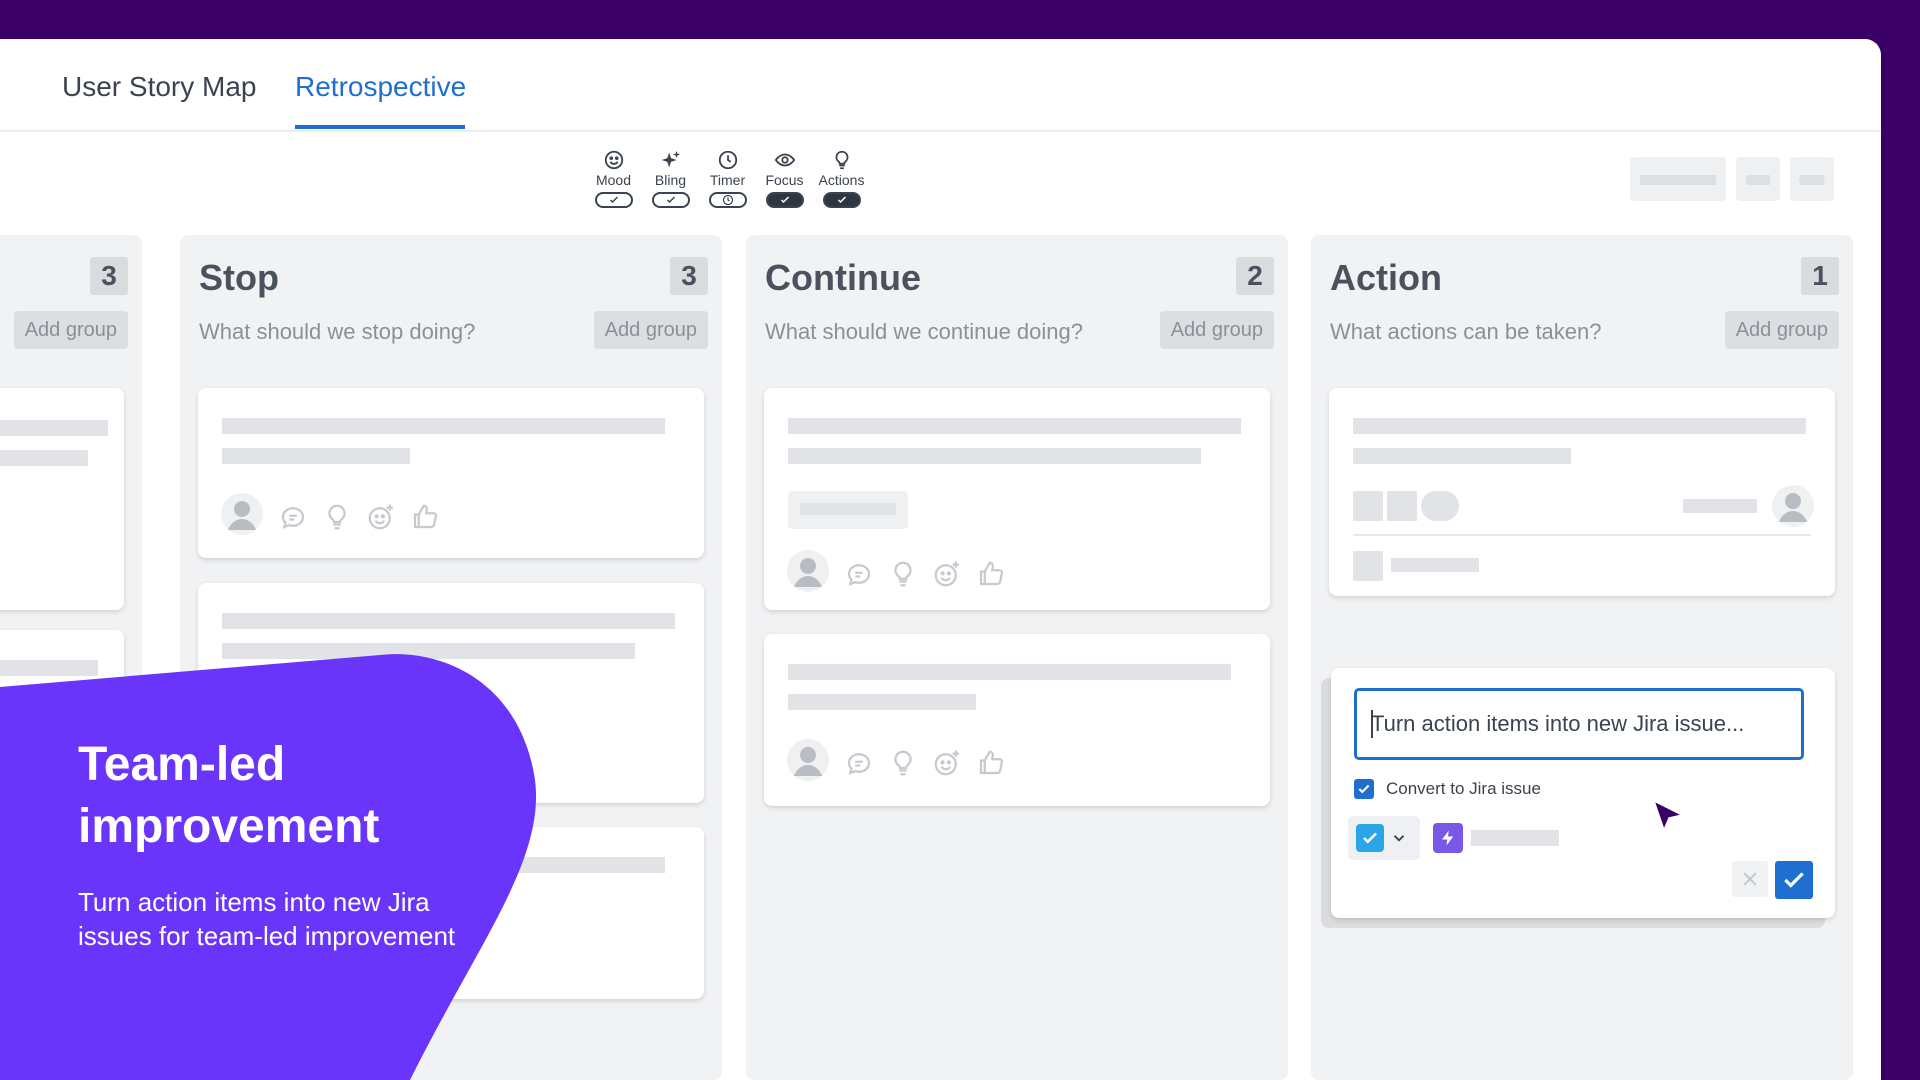 This screenshot has height=1080, width=1920. What do you see at coordinates (1463, 788) in the screenshot?
I see `convert-label: Convert to Jira issue` at bounding box center [1463, 788].